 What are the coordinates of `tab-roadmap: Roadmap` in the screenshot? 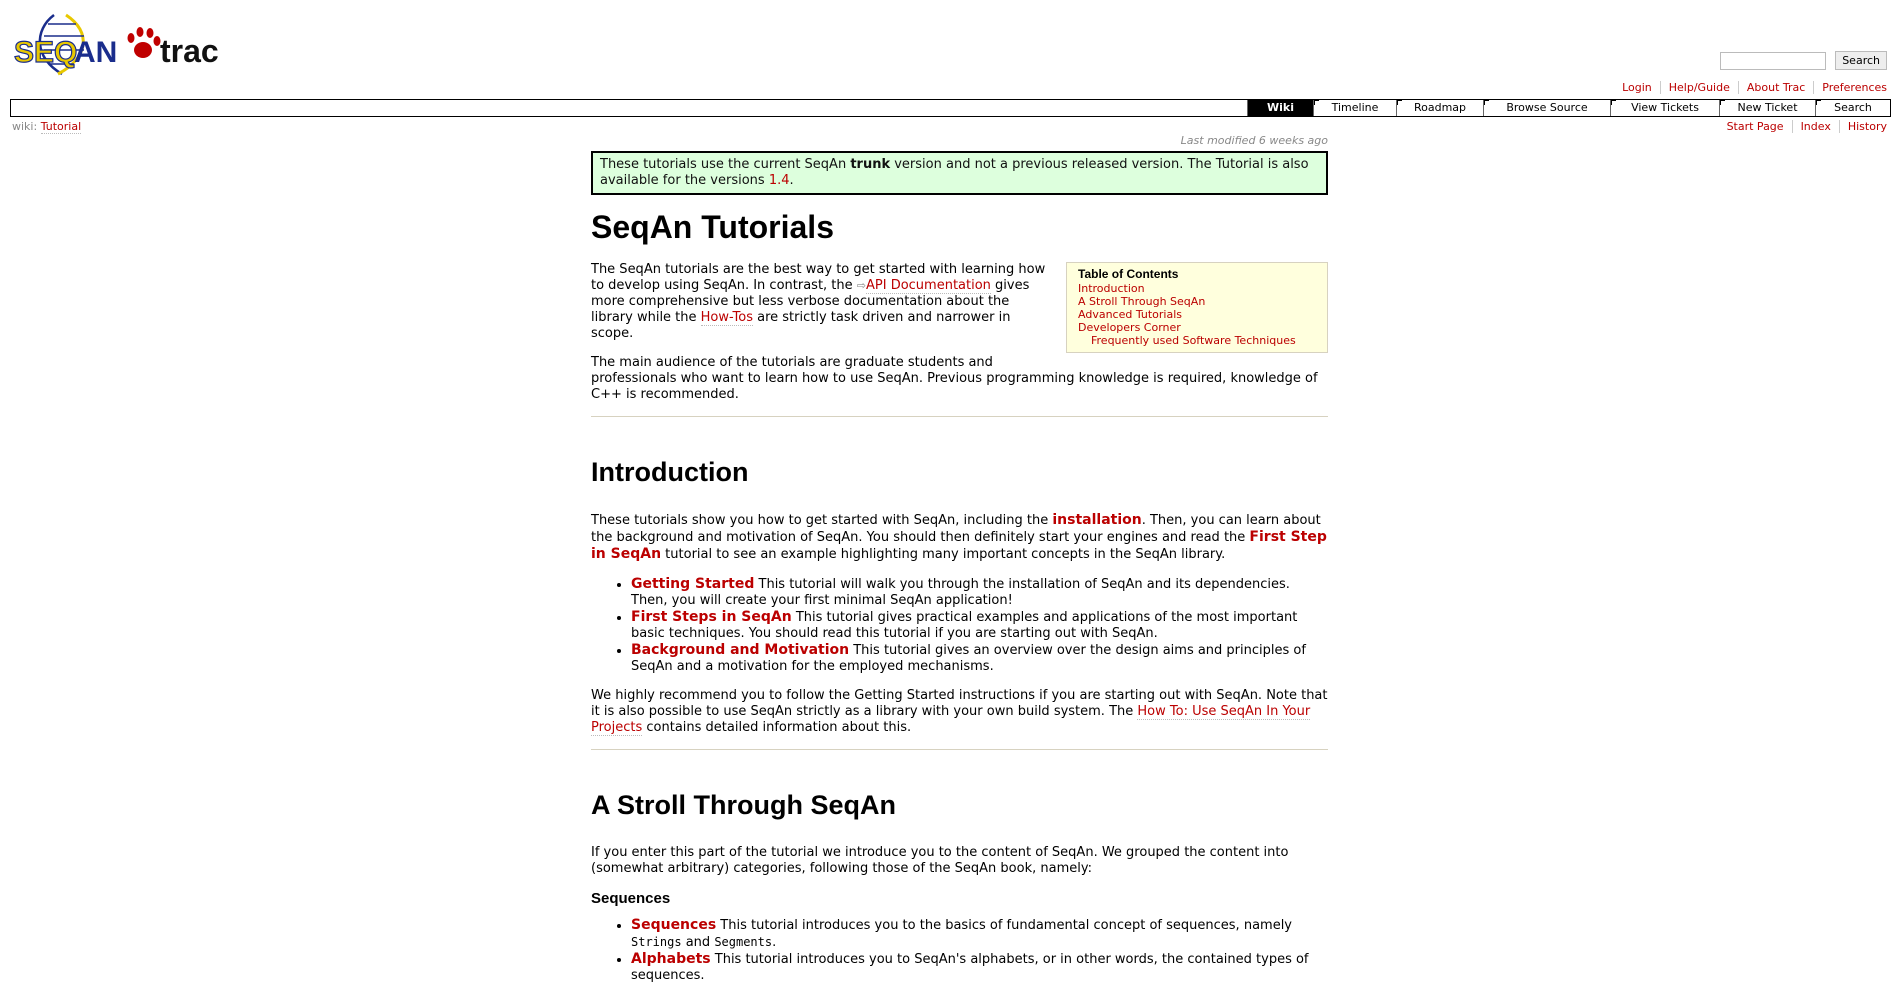 It's located at (1439, 108).